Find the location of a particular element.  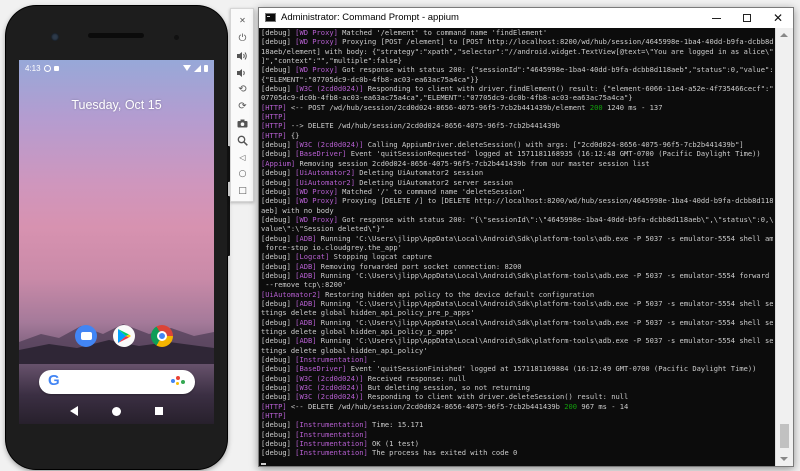

overview-icon: □ is located at coordinates (242, 191).